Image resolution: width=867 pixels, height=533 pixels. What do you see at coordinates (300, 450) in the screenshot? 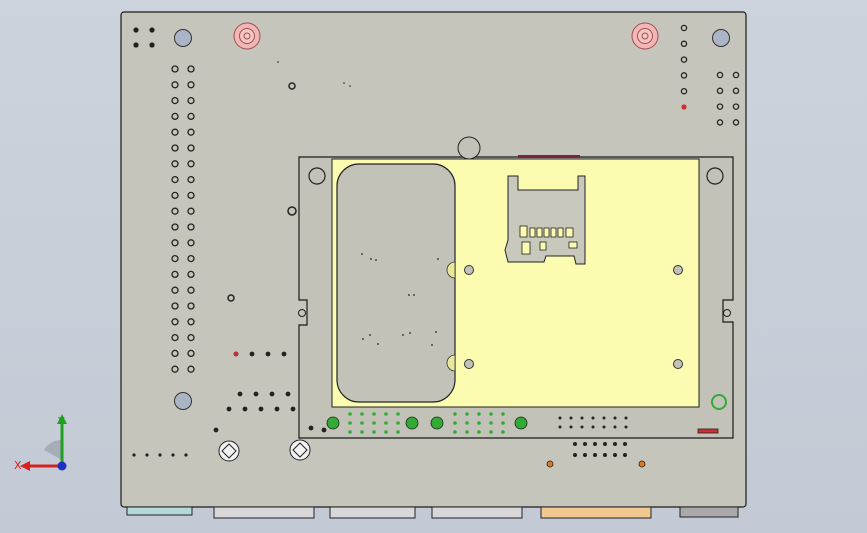
I see `screw-center` at bounding box center [300, 450].